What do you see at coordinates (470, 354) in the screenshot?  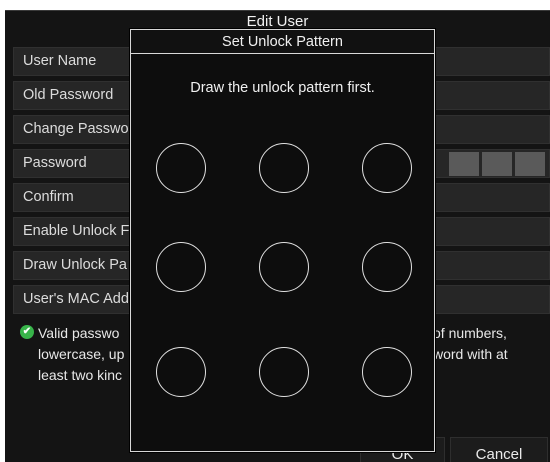 I see `hint-line2-right: word with at` at bounding box center [470, 354].